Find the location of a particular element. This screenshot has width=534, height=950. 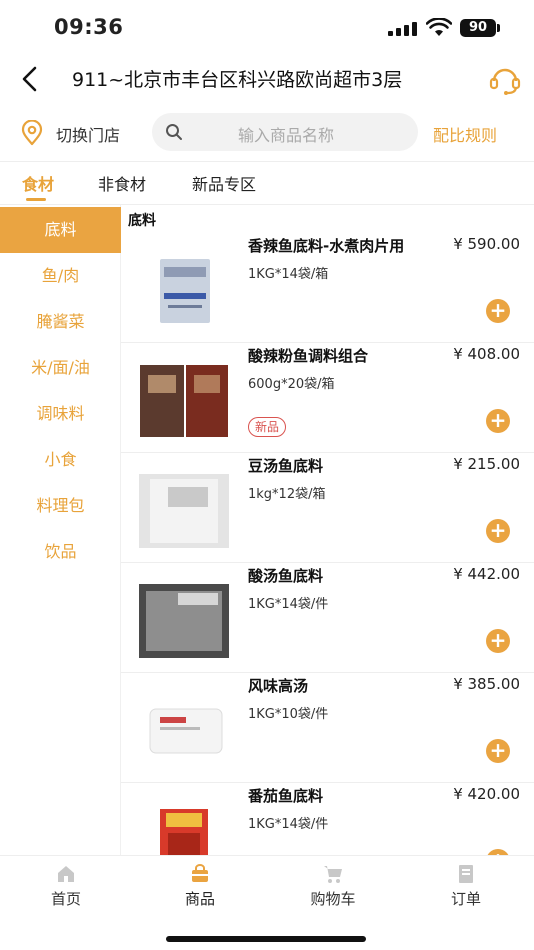

product-spec: 1KG*10袋/件 is located at coordinates (288, 714).